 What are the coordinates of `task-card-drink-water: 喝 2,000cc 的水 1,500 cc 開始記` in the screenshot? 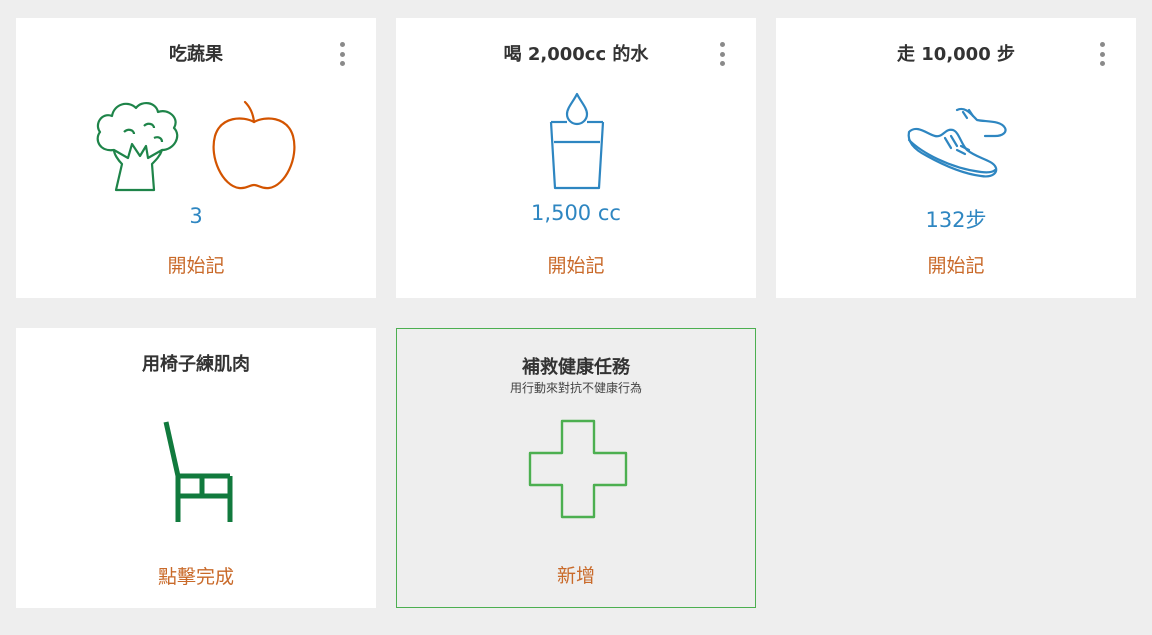 It's located at (576, 158).